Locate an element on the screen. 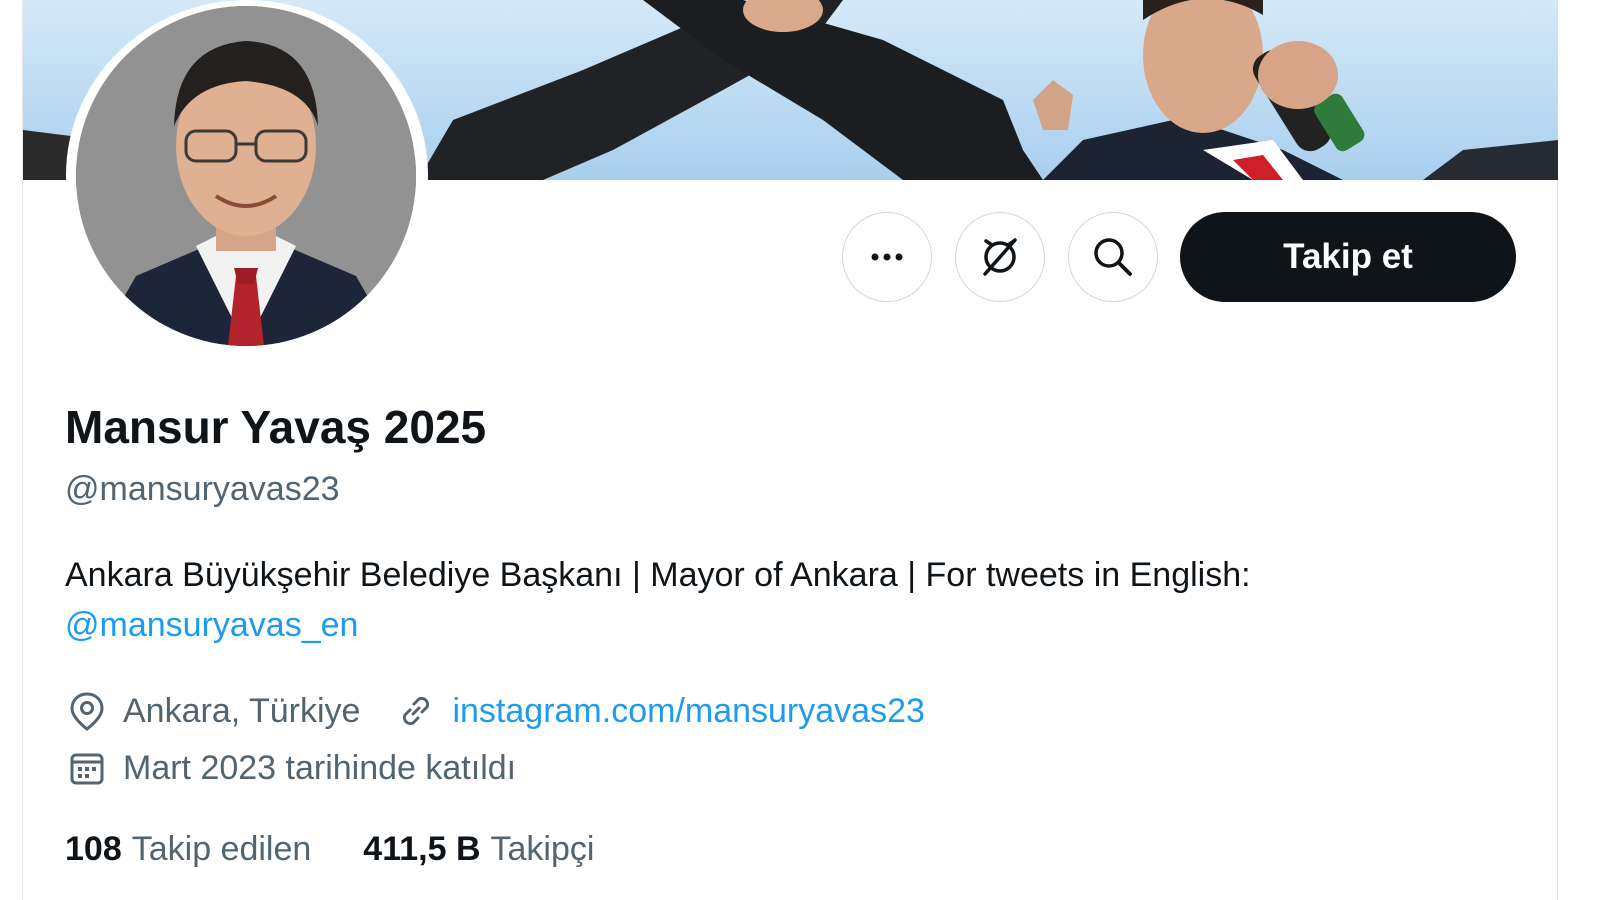 Image resolution: width=1600 pixels, height=900 pixels. more-icon is located at coordinates (887, 257).